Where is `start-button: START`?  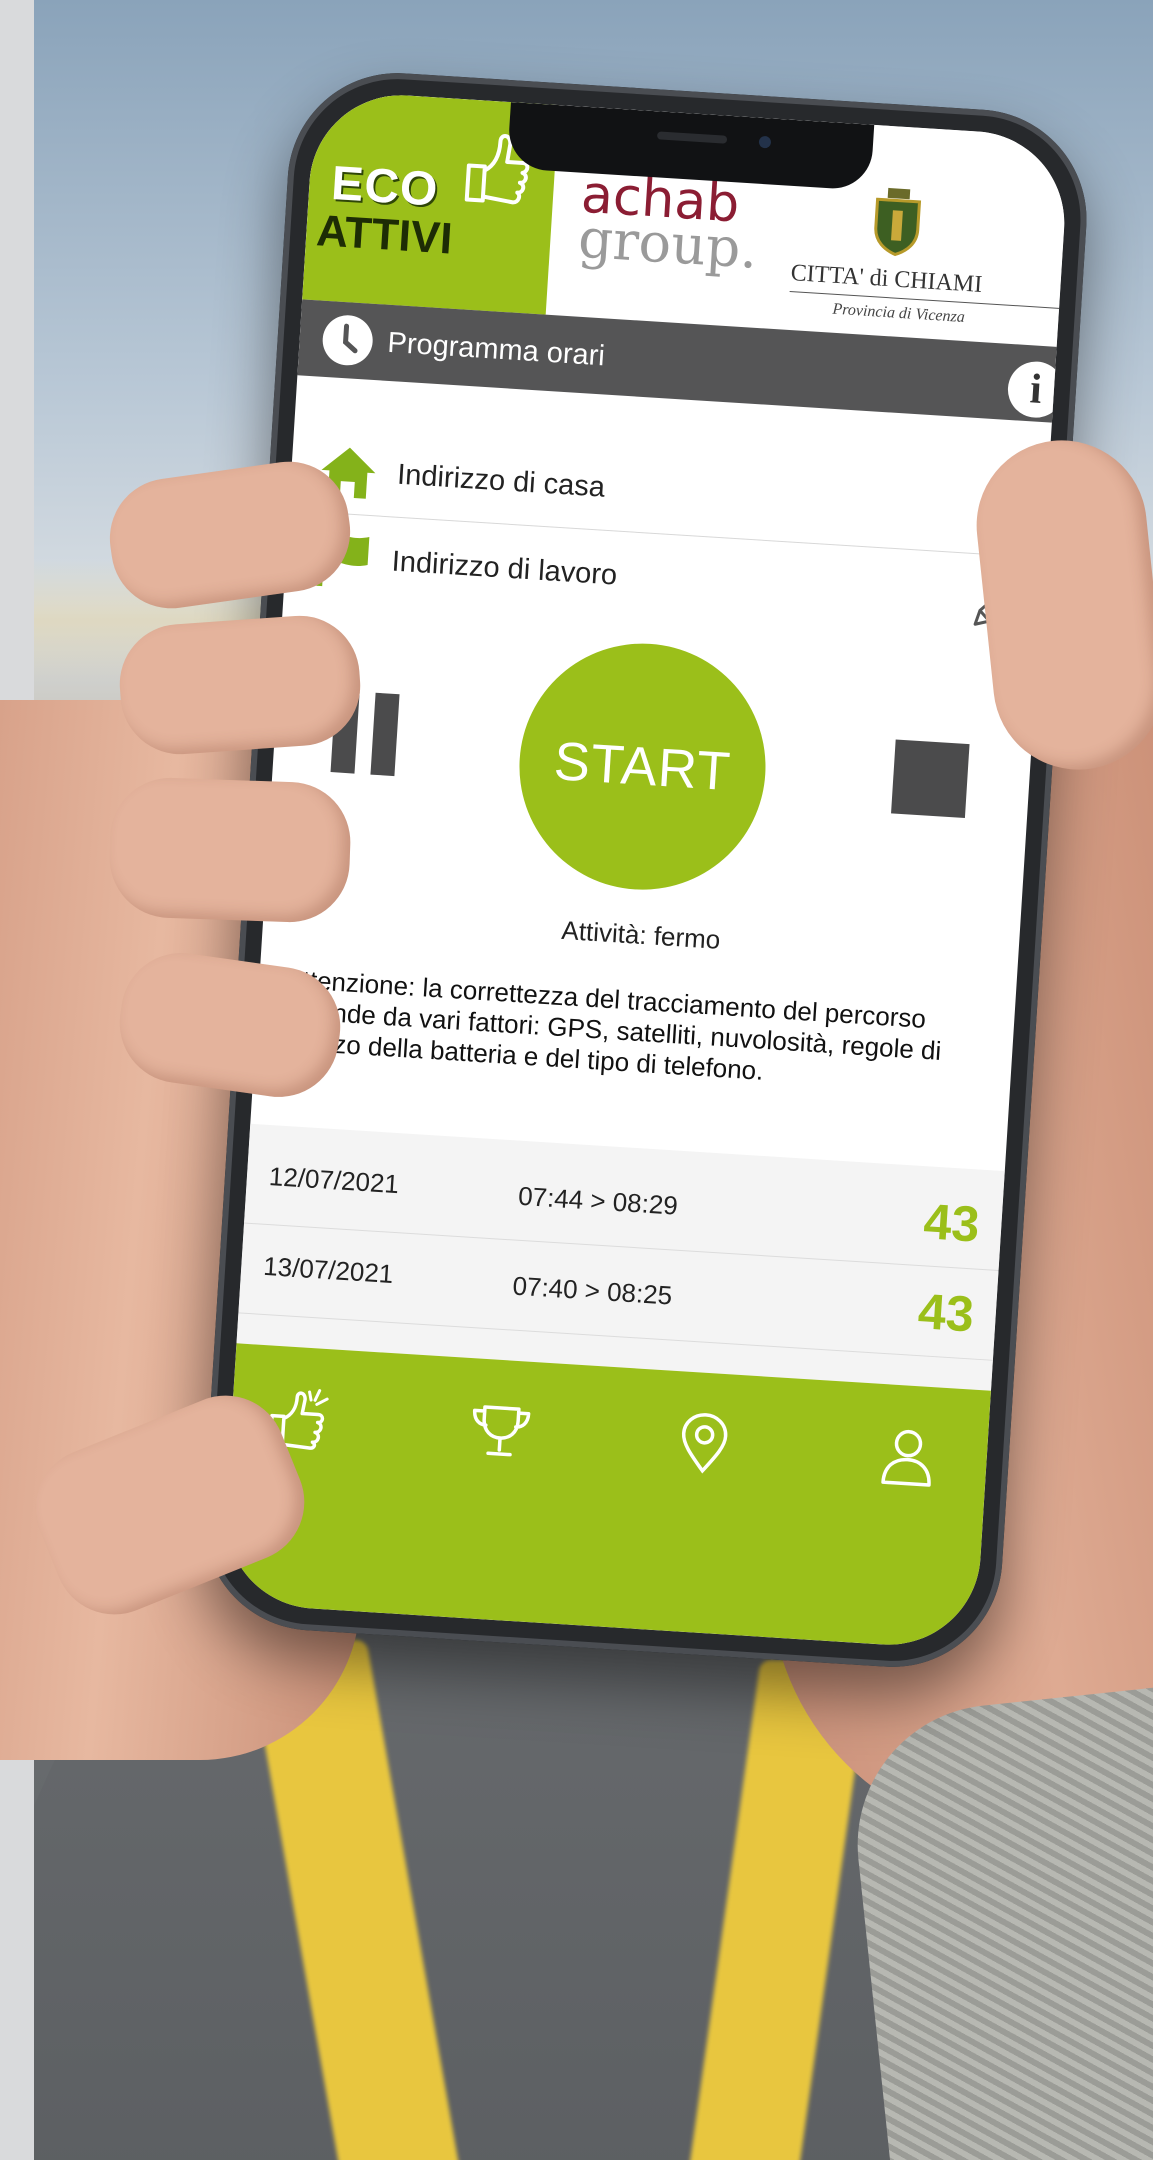
start-button: START is located at coordinates (642, 767).